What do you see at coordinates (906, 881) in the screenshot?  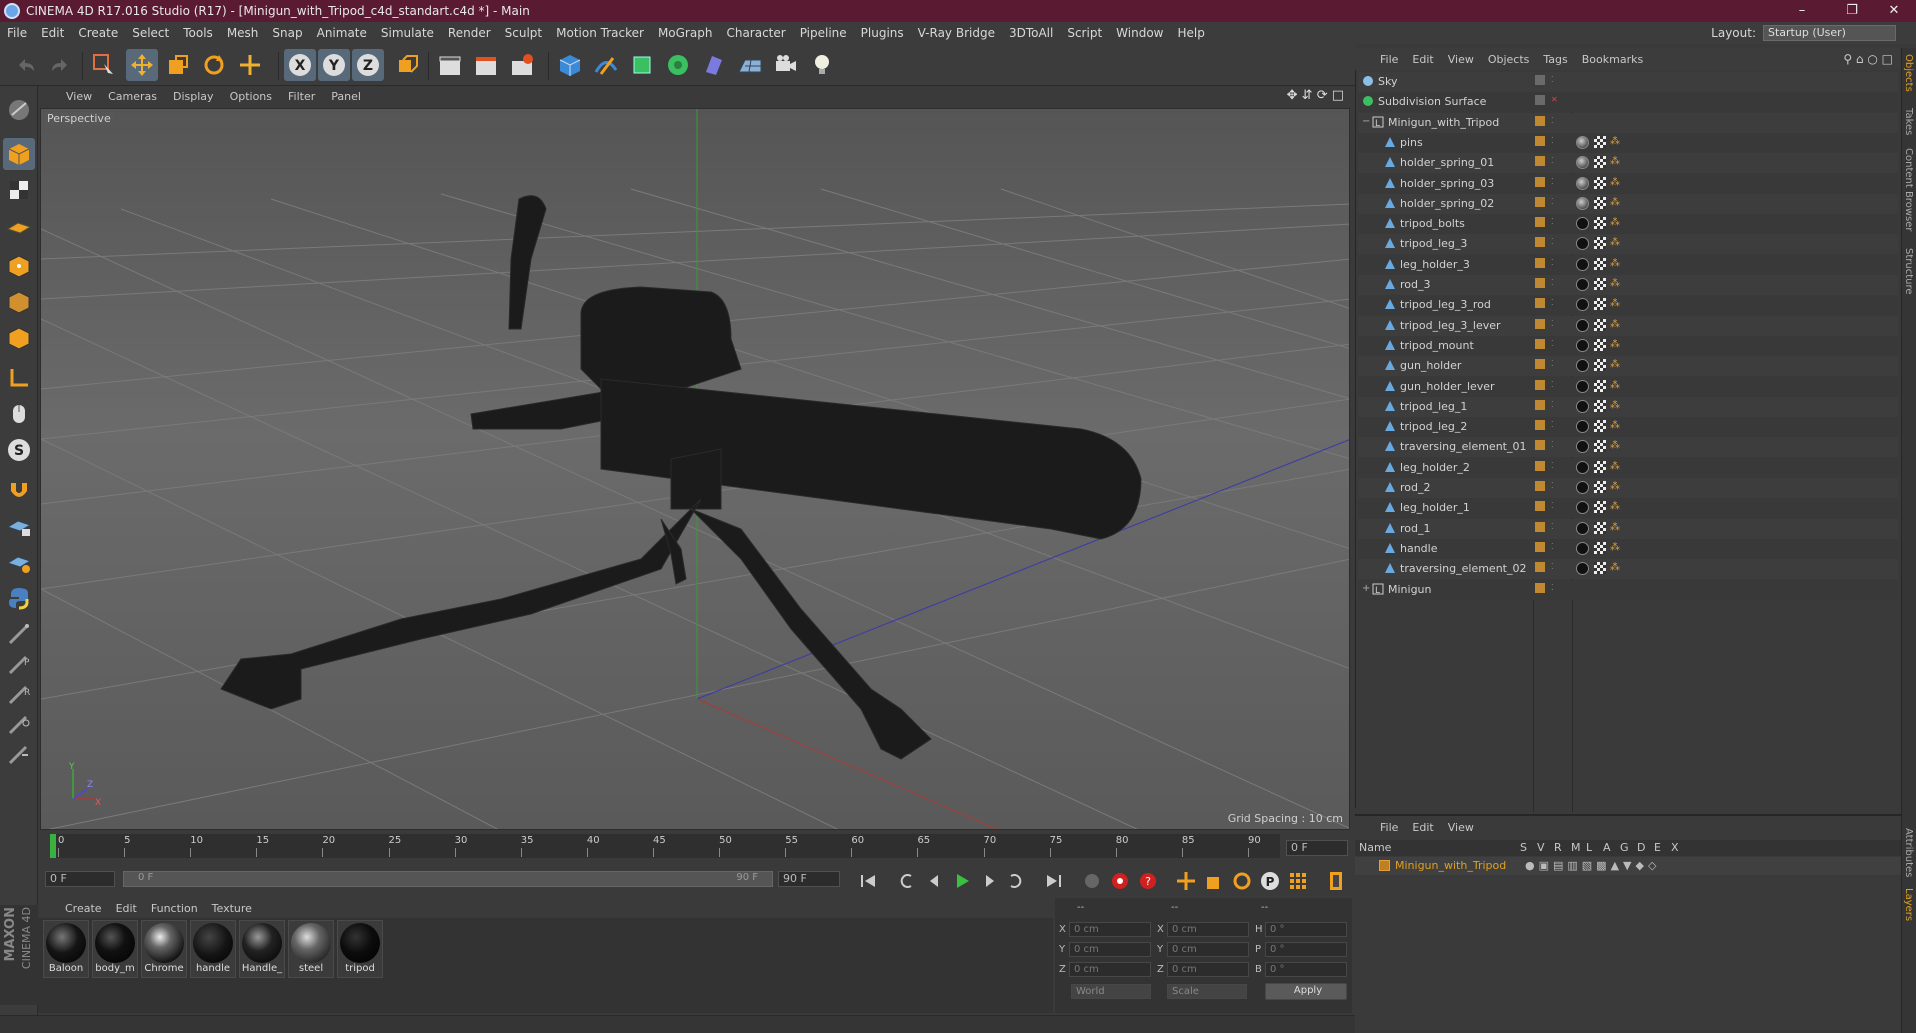 I see `previous-key-button` at bounding box center [906, 881].